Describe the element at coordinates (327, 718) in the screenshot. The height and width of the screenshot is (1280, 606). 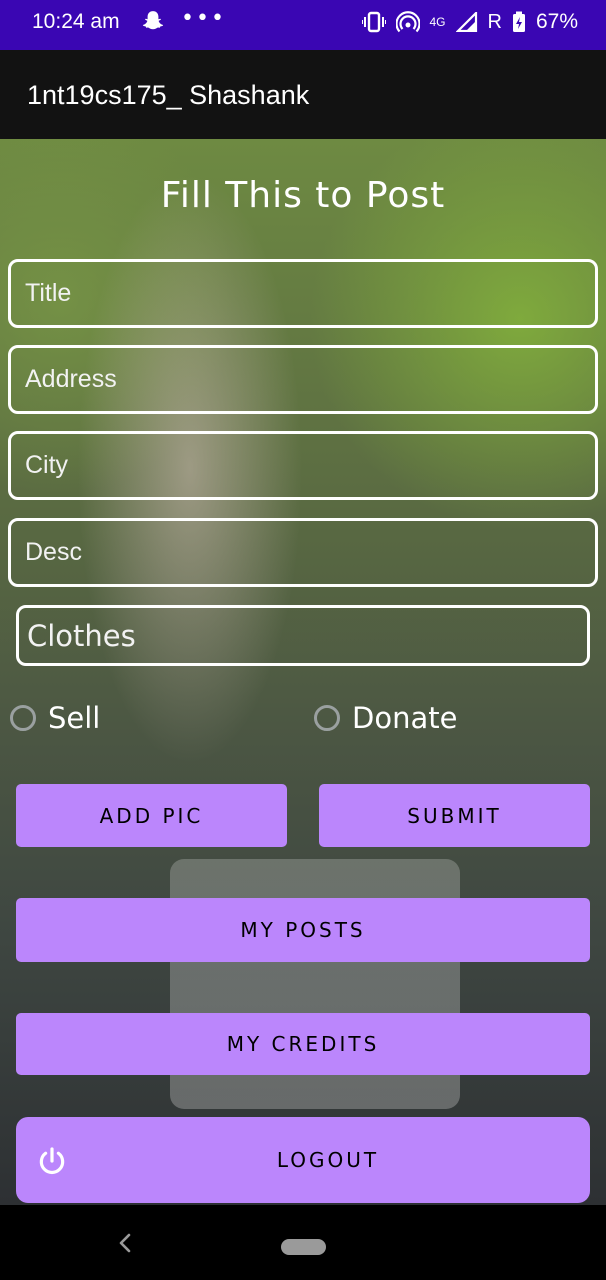
I see `donate-radio-circle` at that location.